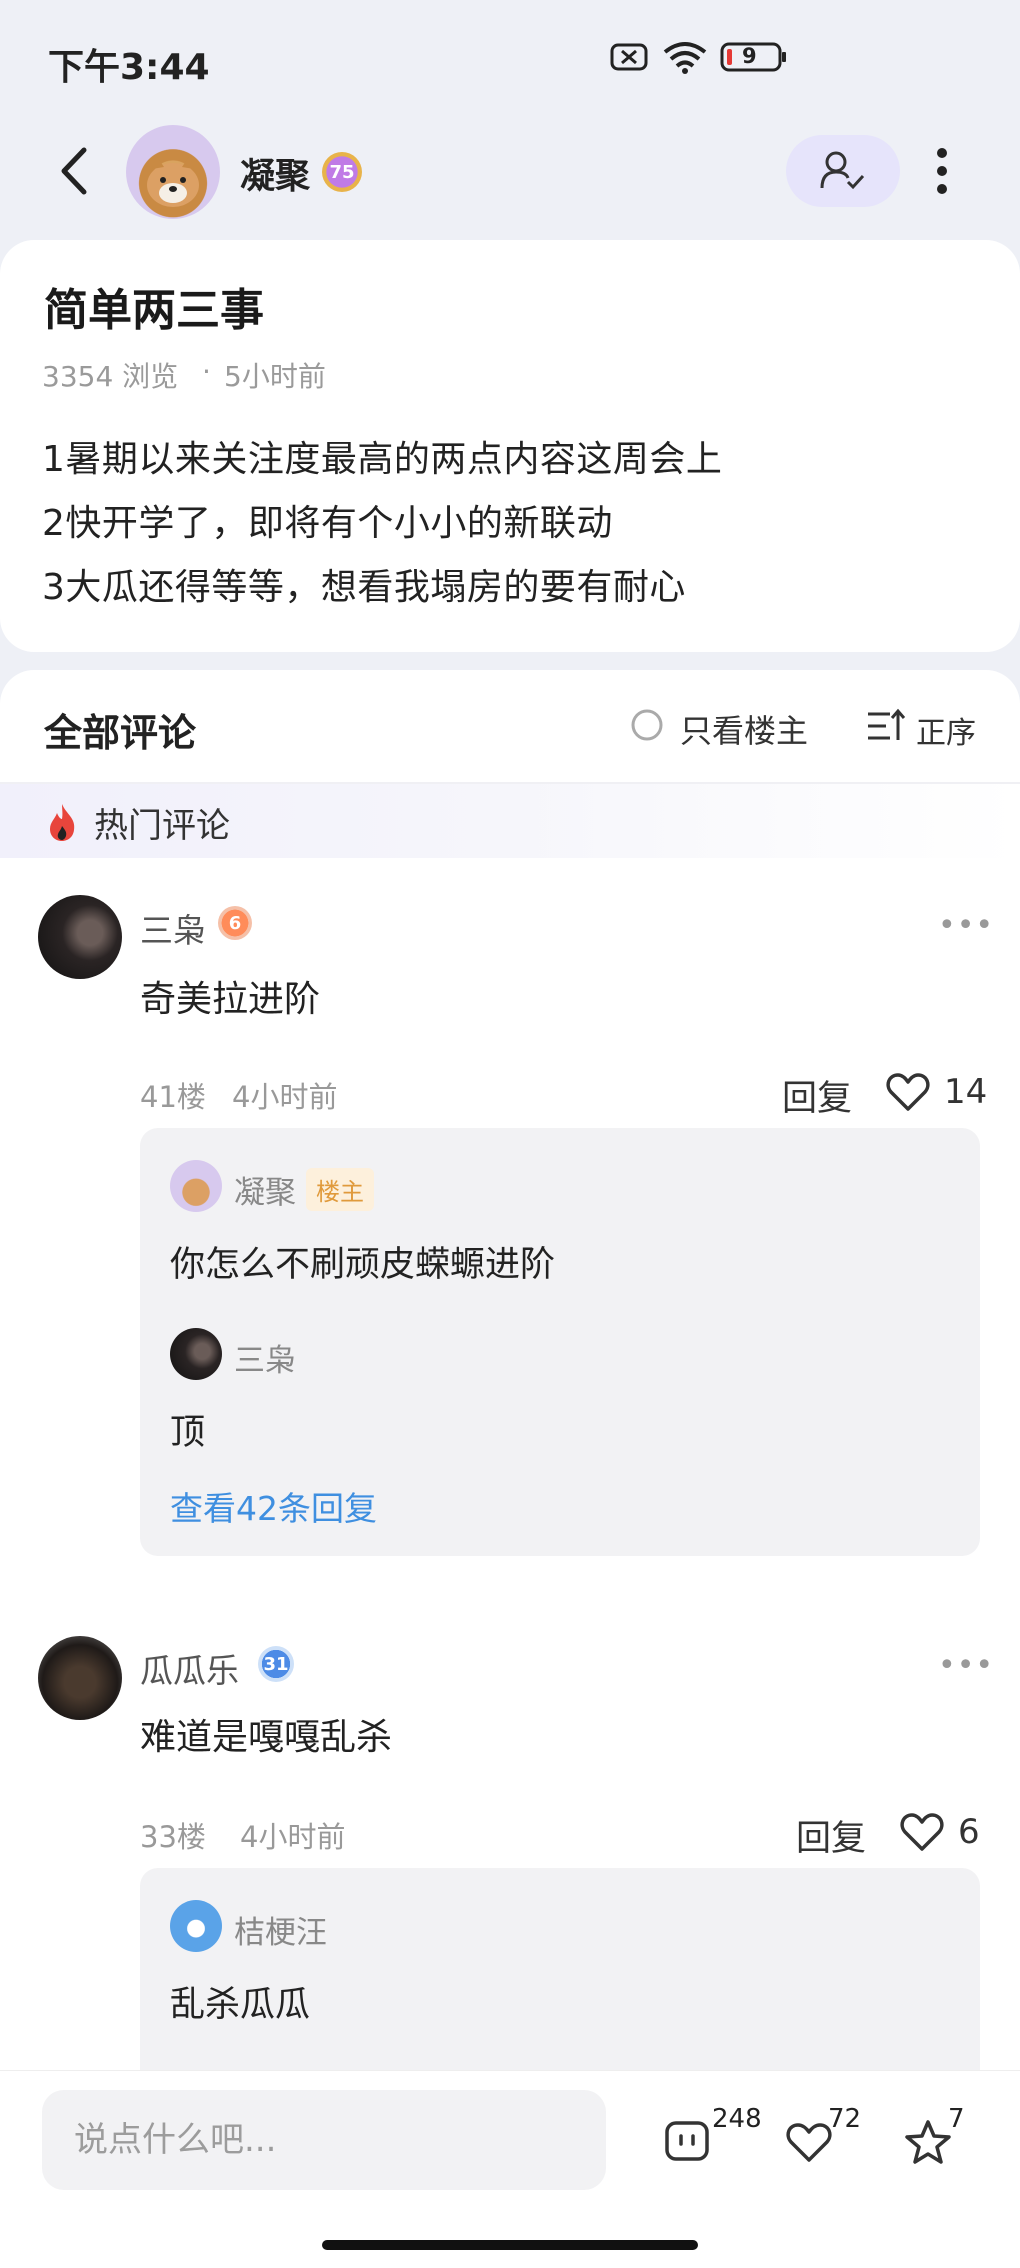  I want to click on comment-text: 难道是嘎嘎乱杀, so click(266, 1737).